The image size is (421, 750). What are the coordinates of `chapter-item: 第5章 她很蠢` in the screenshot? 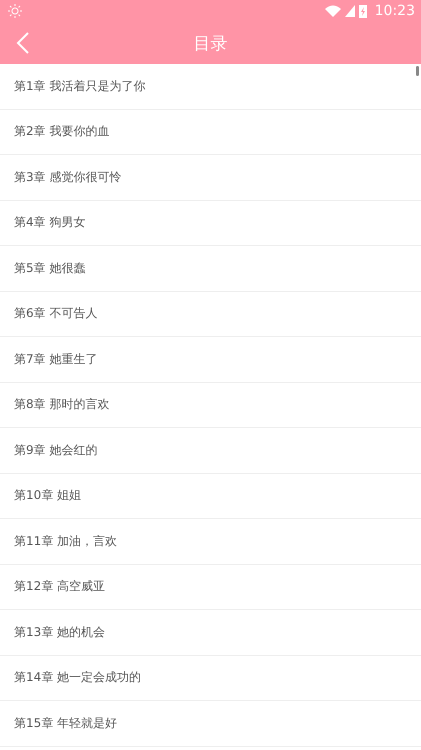 It's located at (210, 269).